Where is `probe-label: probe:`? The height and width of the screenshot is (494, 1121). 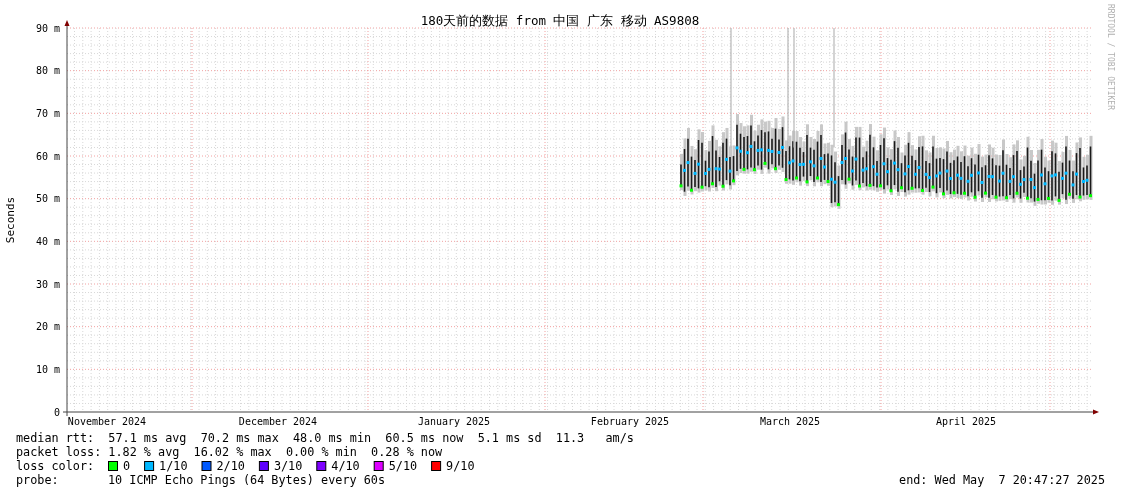 probe-label: probe: is located at coordinates (37, 480).